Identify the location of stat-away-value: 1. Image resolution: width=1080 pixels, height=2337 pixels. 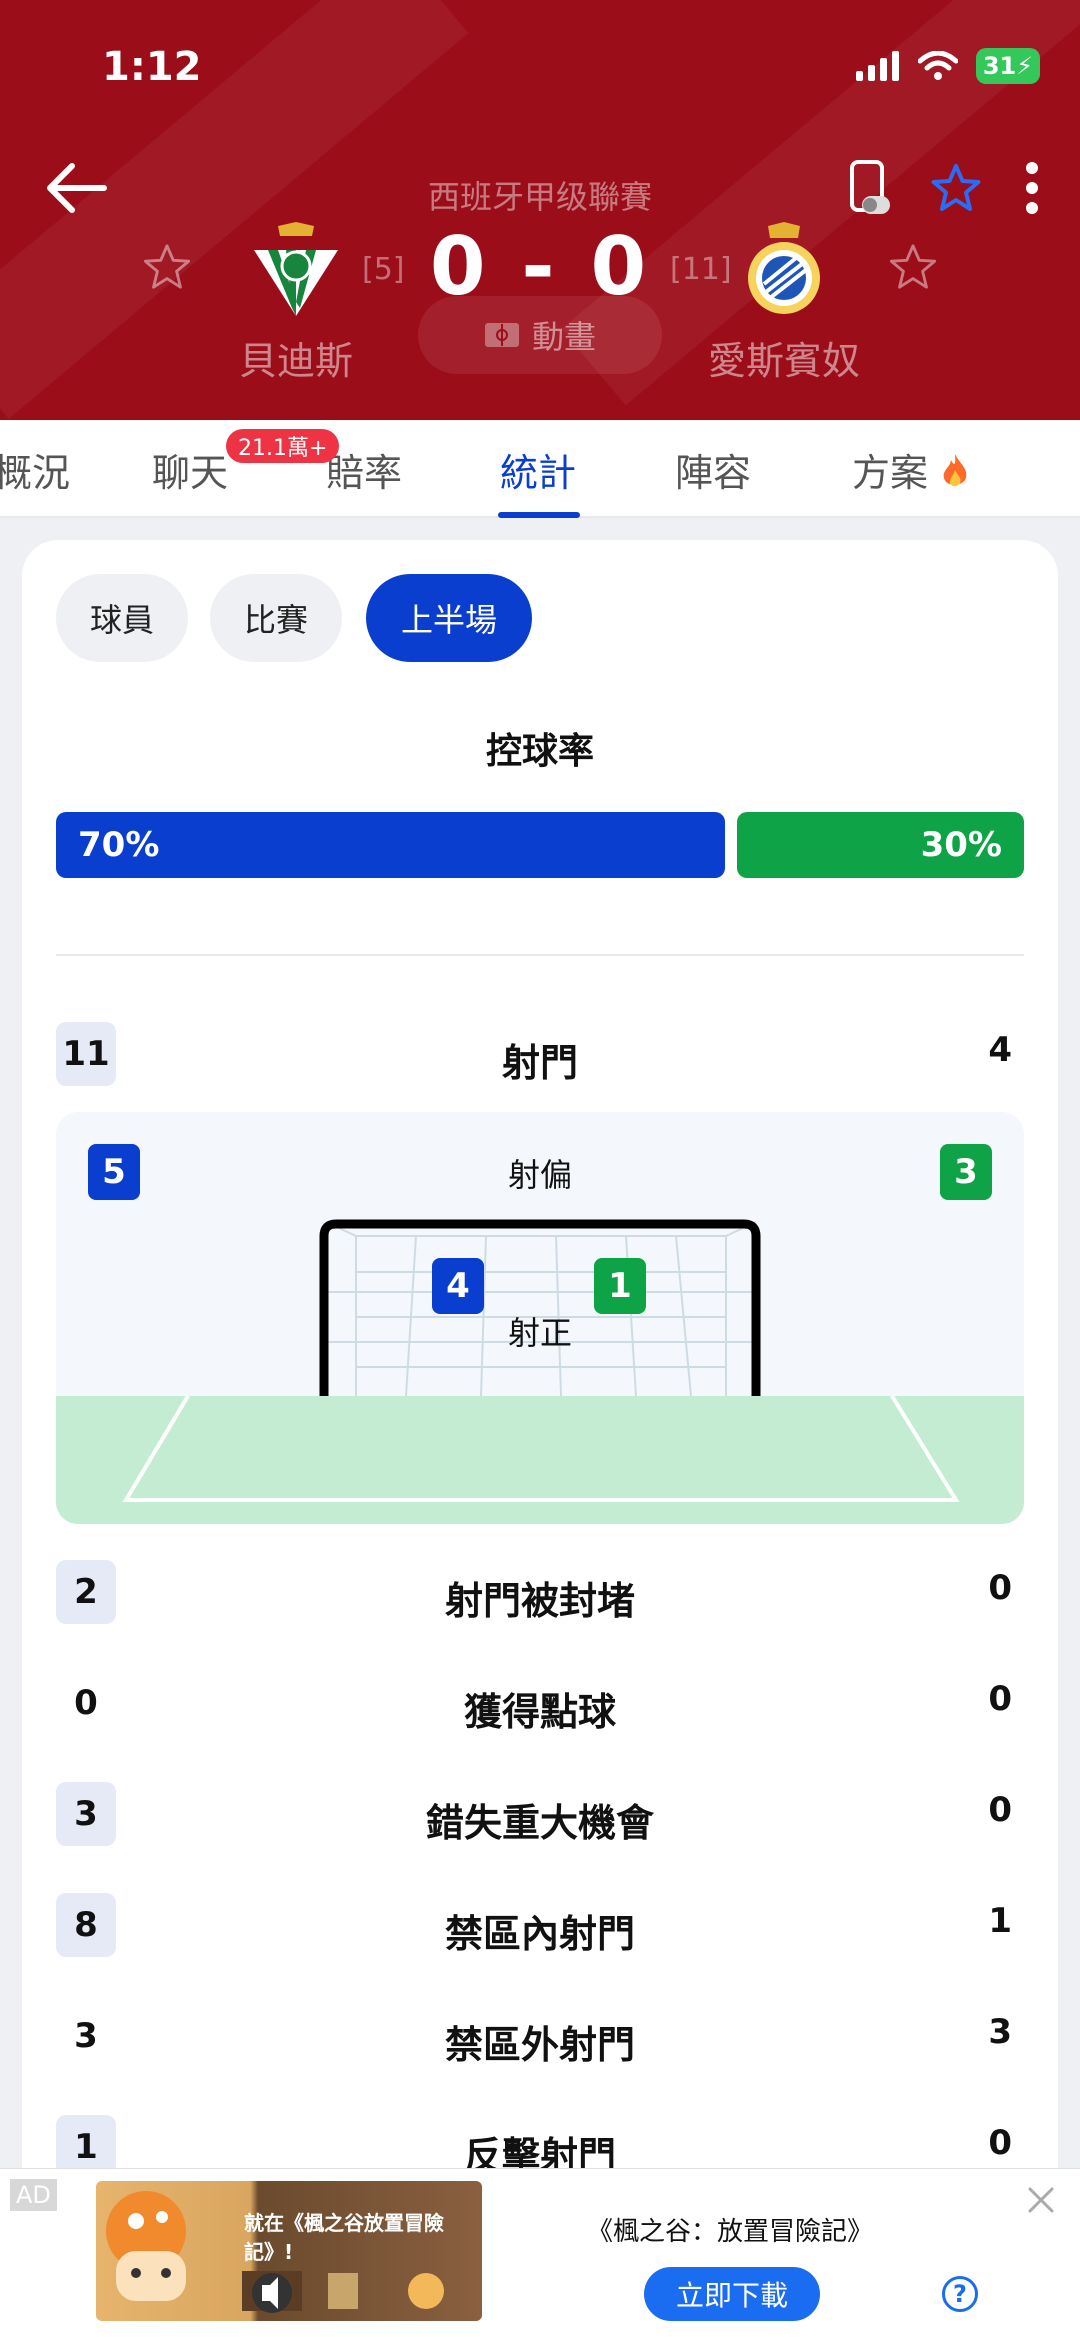
(1000, 1921).